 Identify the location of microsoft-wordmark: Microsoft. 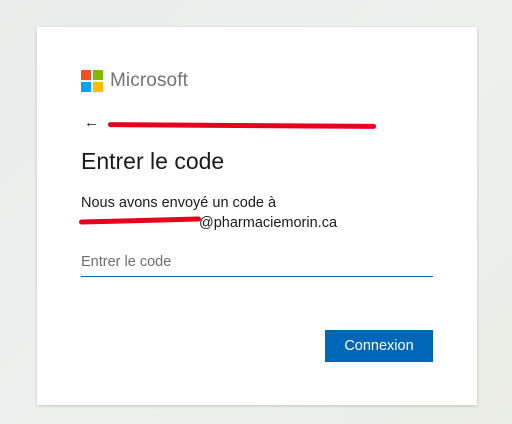
(149, 80).